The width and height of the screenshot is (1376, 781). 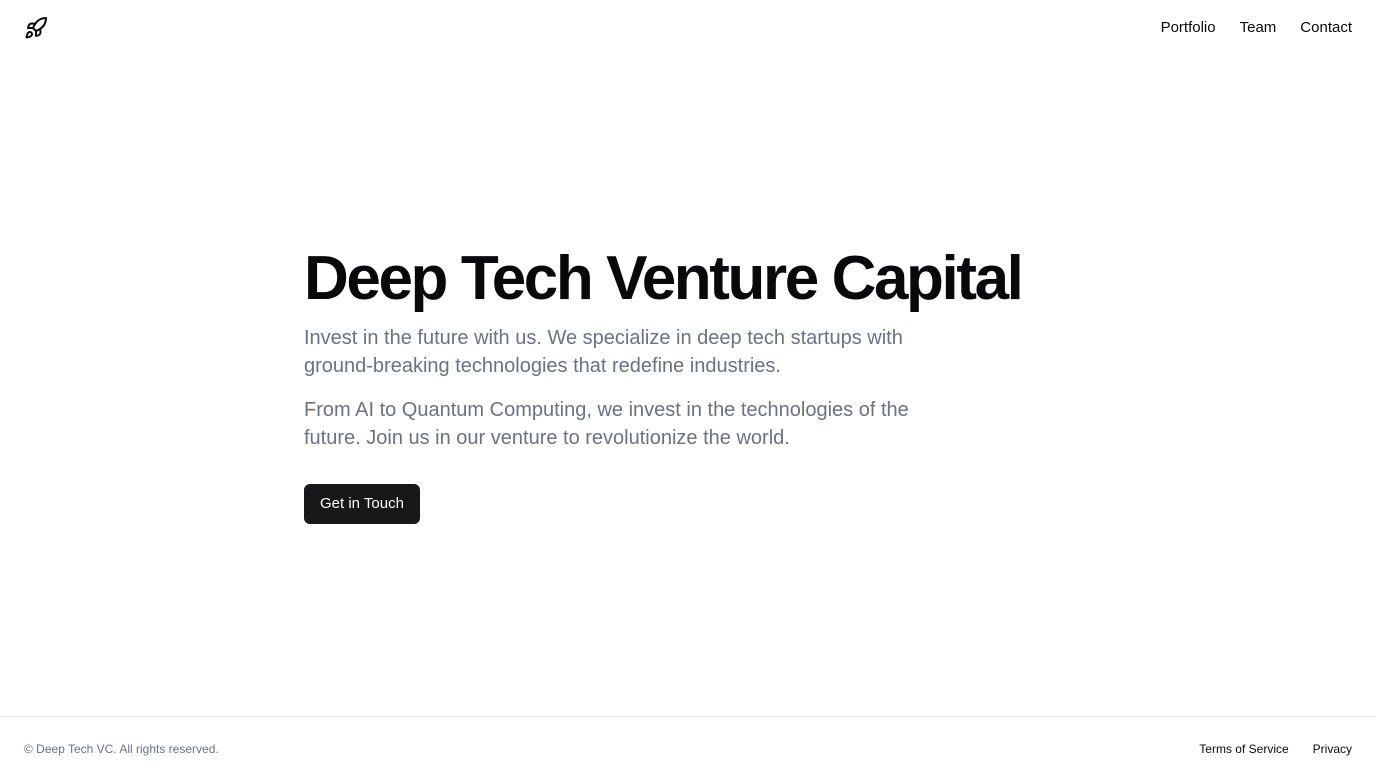 I want to click on get-in-touch-button: Get in Touch, so click(x=362, y=504).